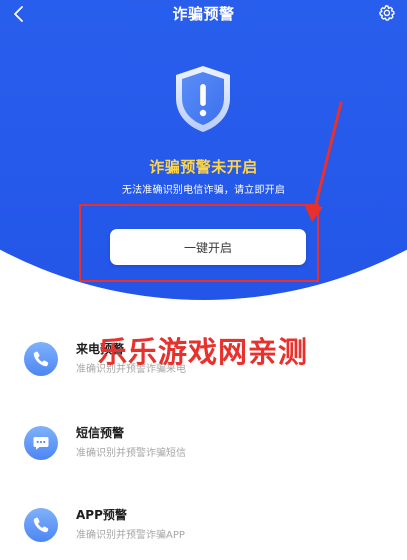 The height and width of the screenshot is (560, 407). I want to click on shield-exclamation-icon, so click(203, 99).